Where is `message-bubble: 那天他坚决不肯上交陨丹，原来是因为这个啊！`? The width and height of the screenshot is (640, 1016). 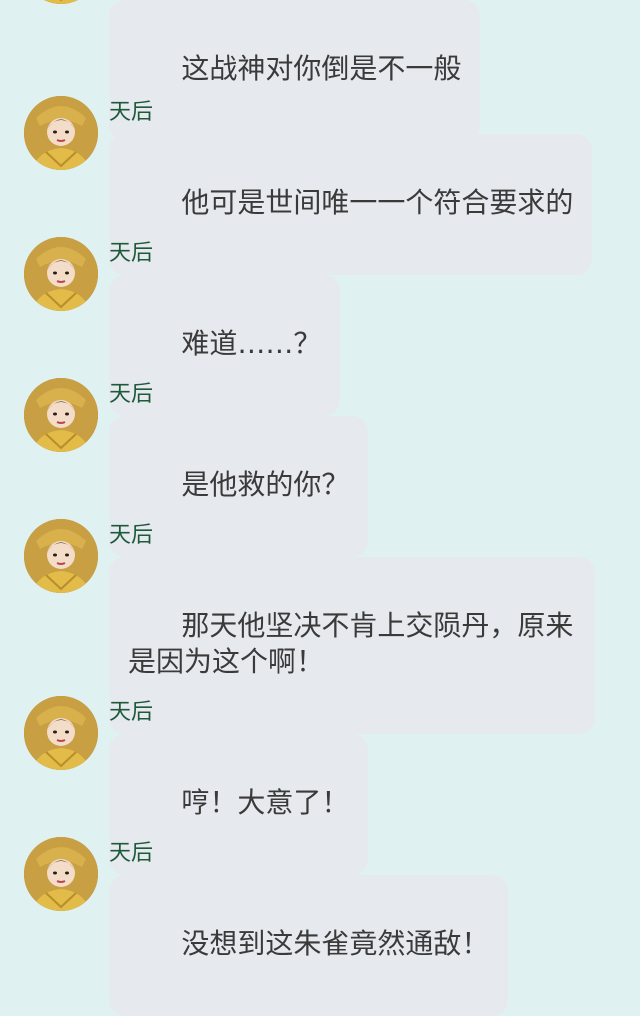 message-bubble: 那天他坚决不肯上交陨丹，原来是因为这个啊！ is located at coordinates (352, 645).